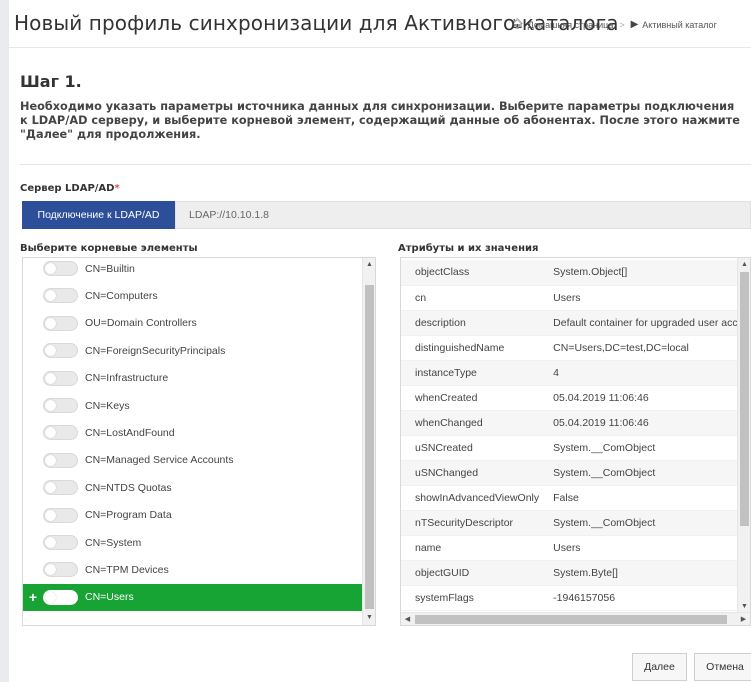 The width and height of the screenshot is (751, 682). I want to click on tree-item: CN=Keys, so click(193, 405).